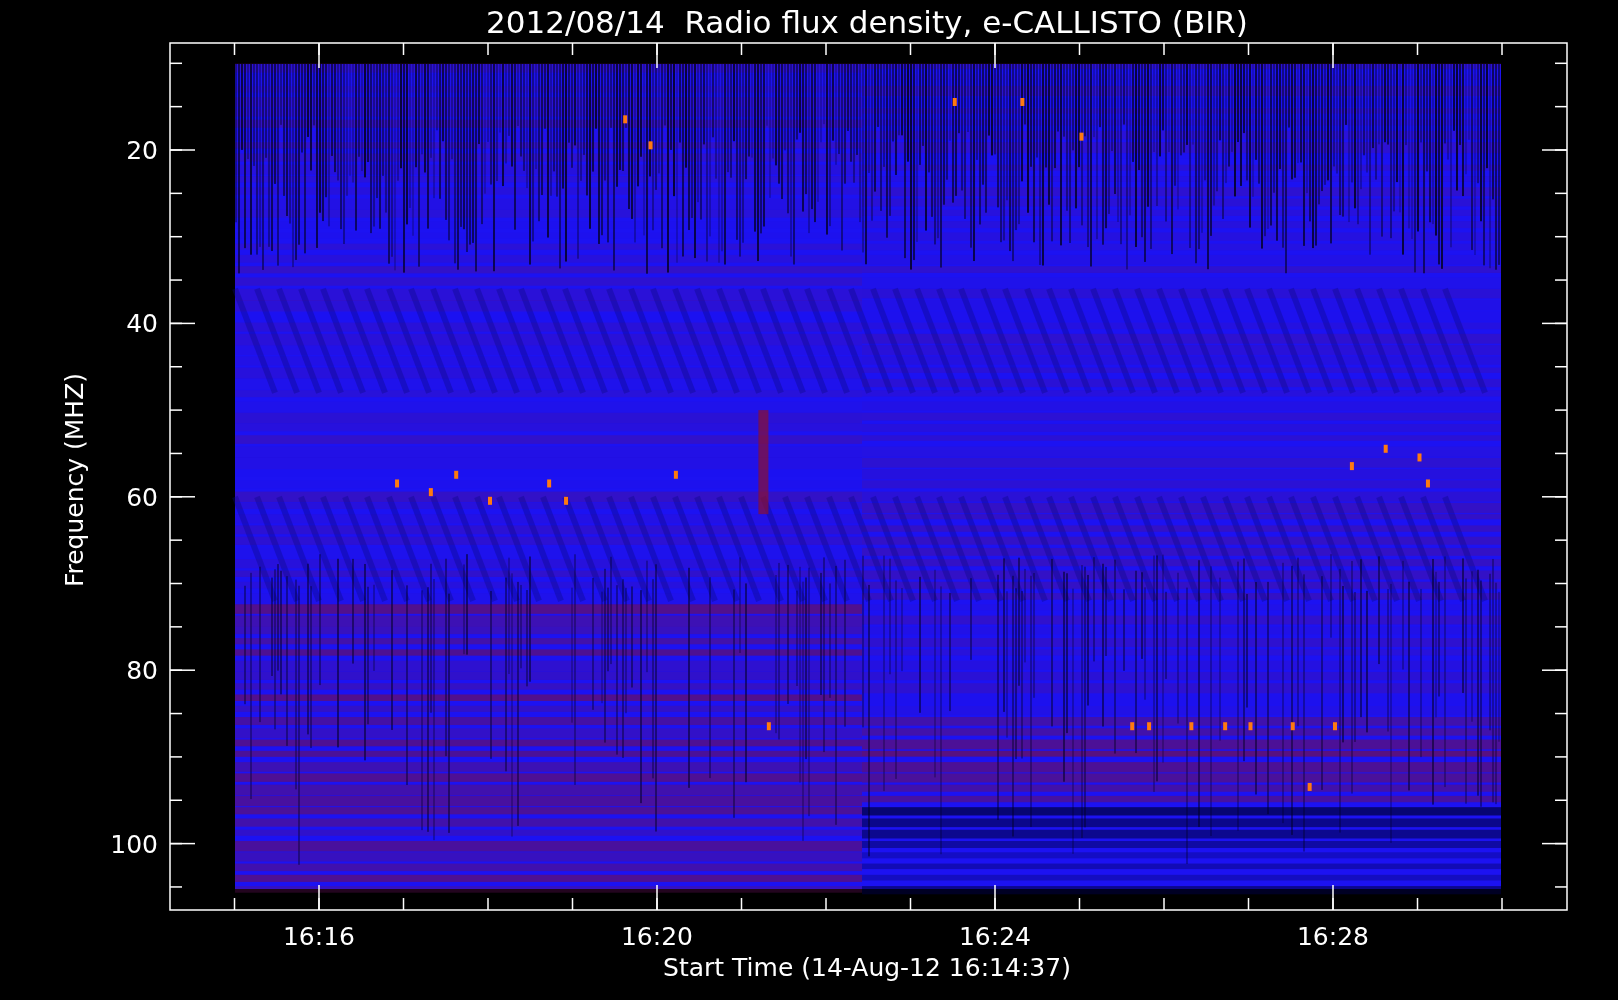 Image resolution: width=1618 pixels, height=1000 pixels. What do you see at coordinates (1333, 936) in the screenshot?
I see `tick-label: 16:28` at bounding box center [1333, 936].